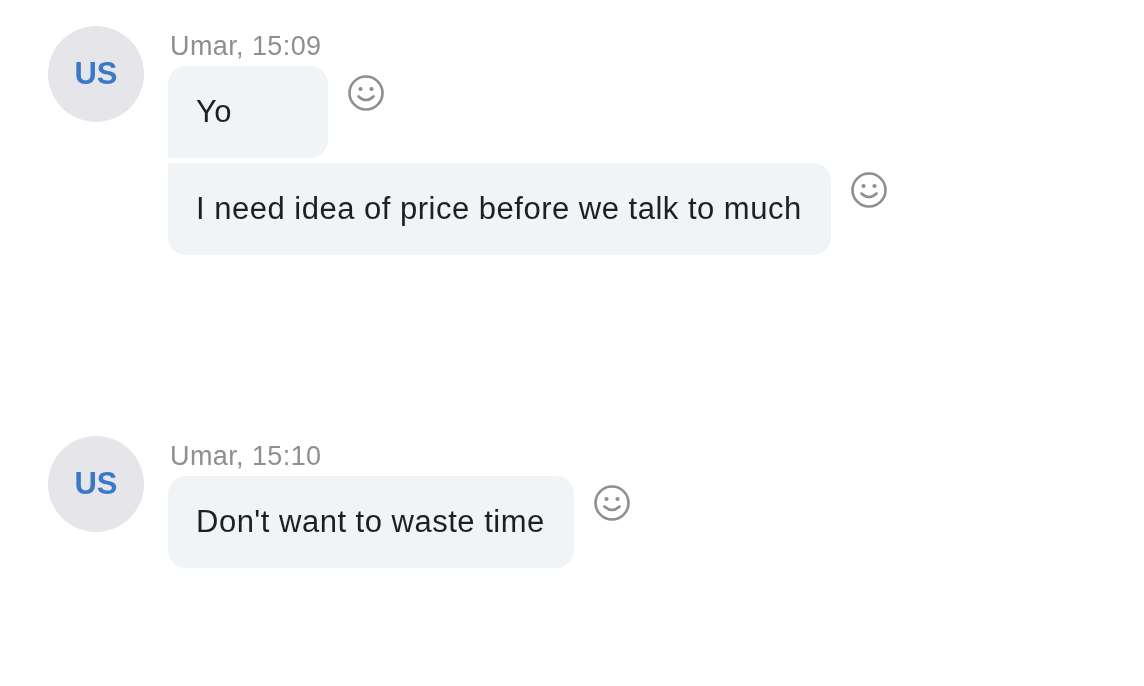 The height and width of the screenshot is (686, 1144). I want to click on sender-time: Umar, 15:10, so click(246, 456).